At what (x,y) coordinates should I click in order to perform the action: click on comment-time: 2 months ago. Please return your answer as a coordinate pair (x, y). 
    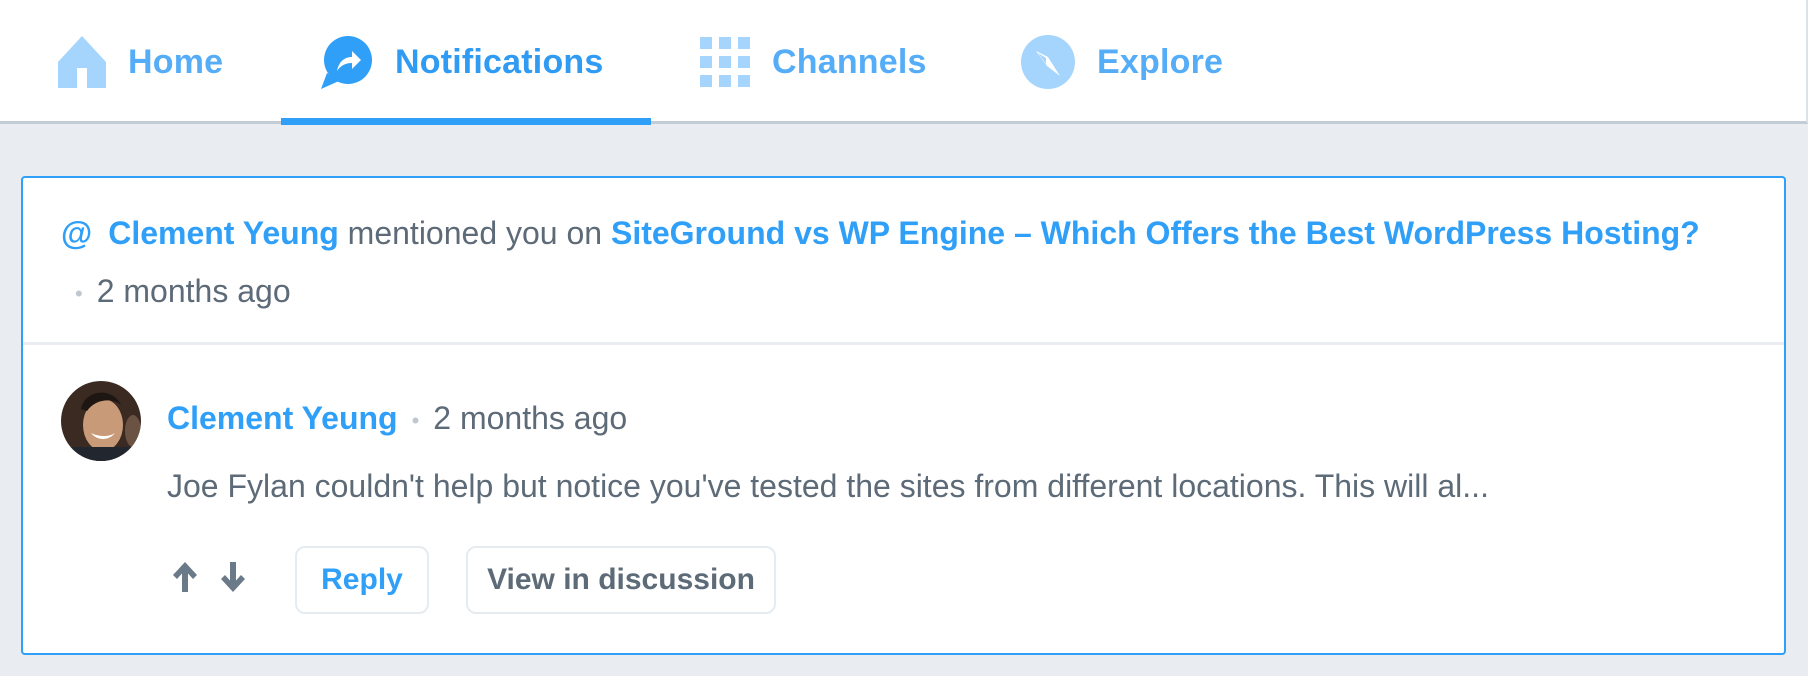
    Looking at the image, I should click on (530, 418).